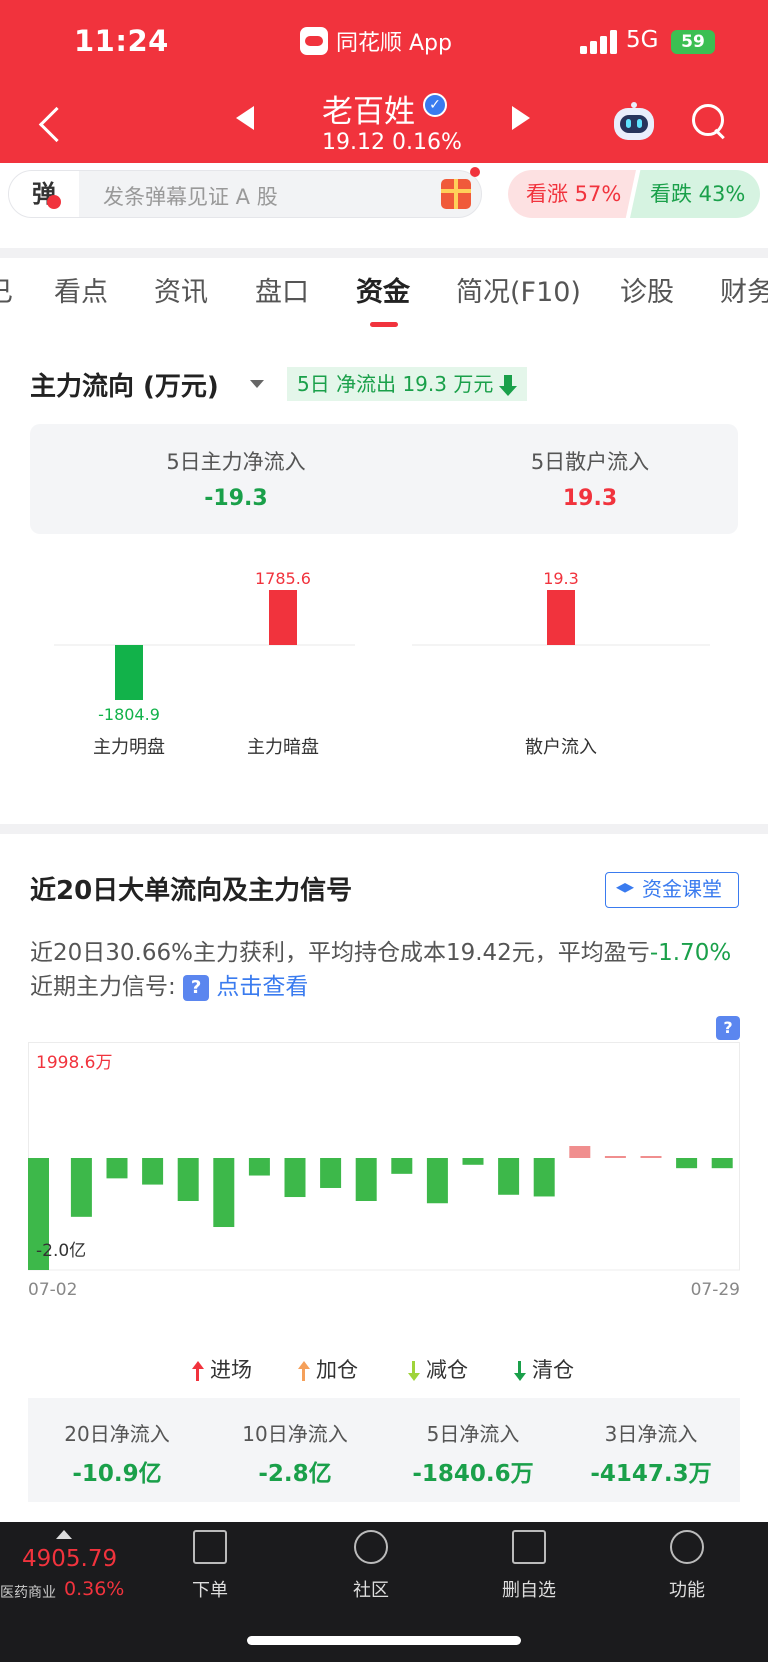 The image size is (768, 1662). I want to click on avg-pnl: -1.70%, so click(690, 953).